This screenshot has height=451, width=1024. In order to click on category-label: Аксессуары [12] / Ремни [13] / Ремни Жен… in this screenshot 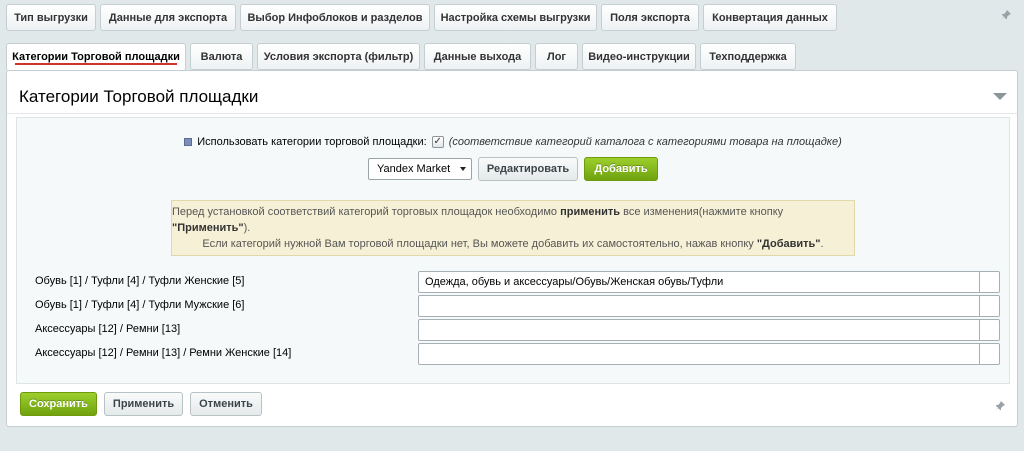, I will do `click(163, 353)`.